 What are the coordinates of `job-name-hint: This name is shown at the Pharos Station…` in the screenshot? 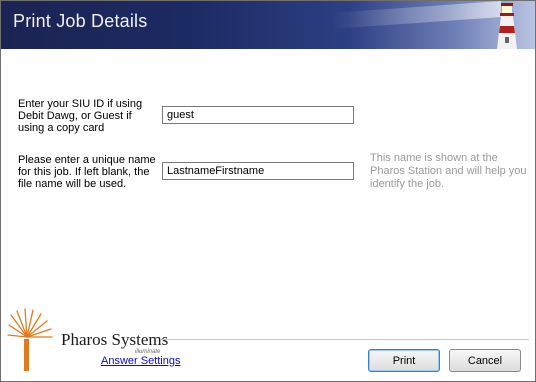 It's located at (448, 171).